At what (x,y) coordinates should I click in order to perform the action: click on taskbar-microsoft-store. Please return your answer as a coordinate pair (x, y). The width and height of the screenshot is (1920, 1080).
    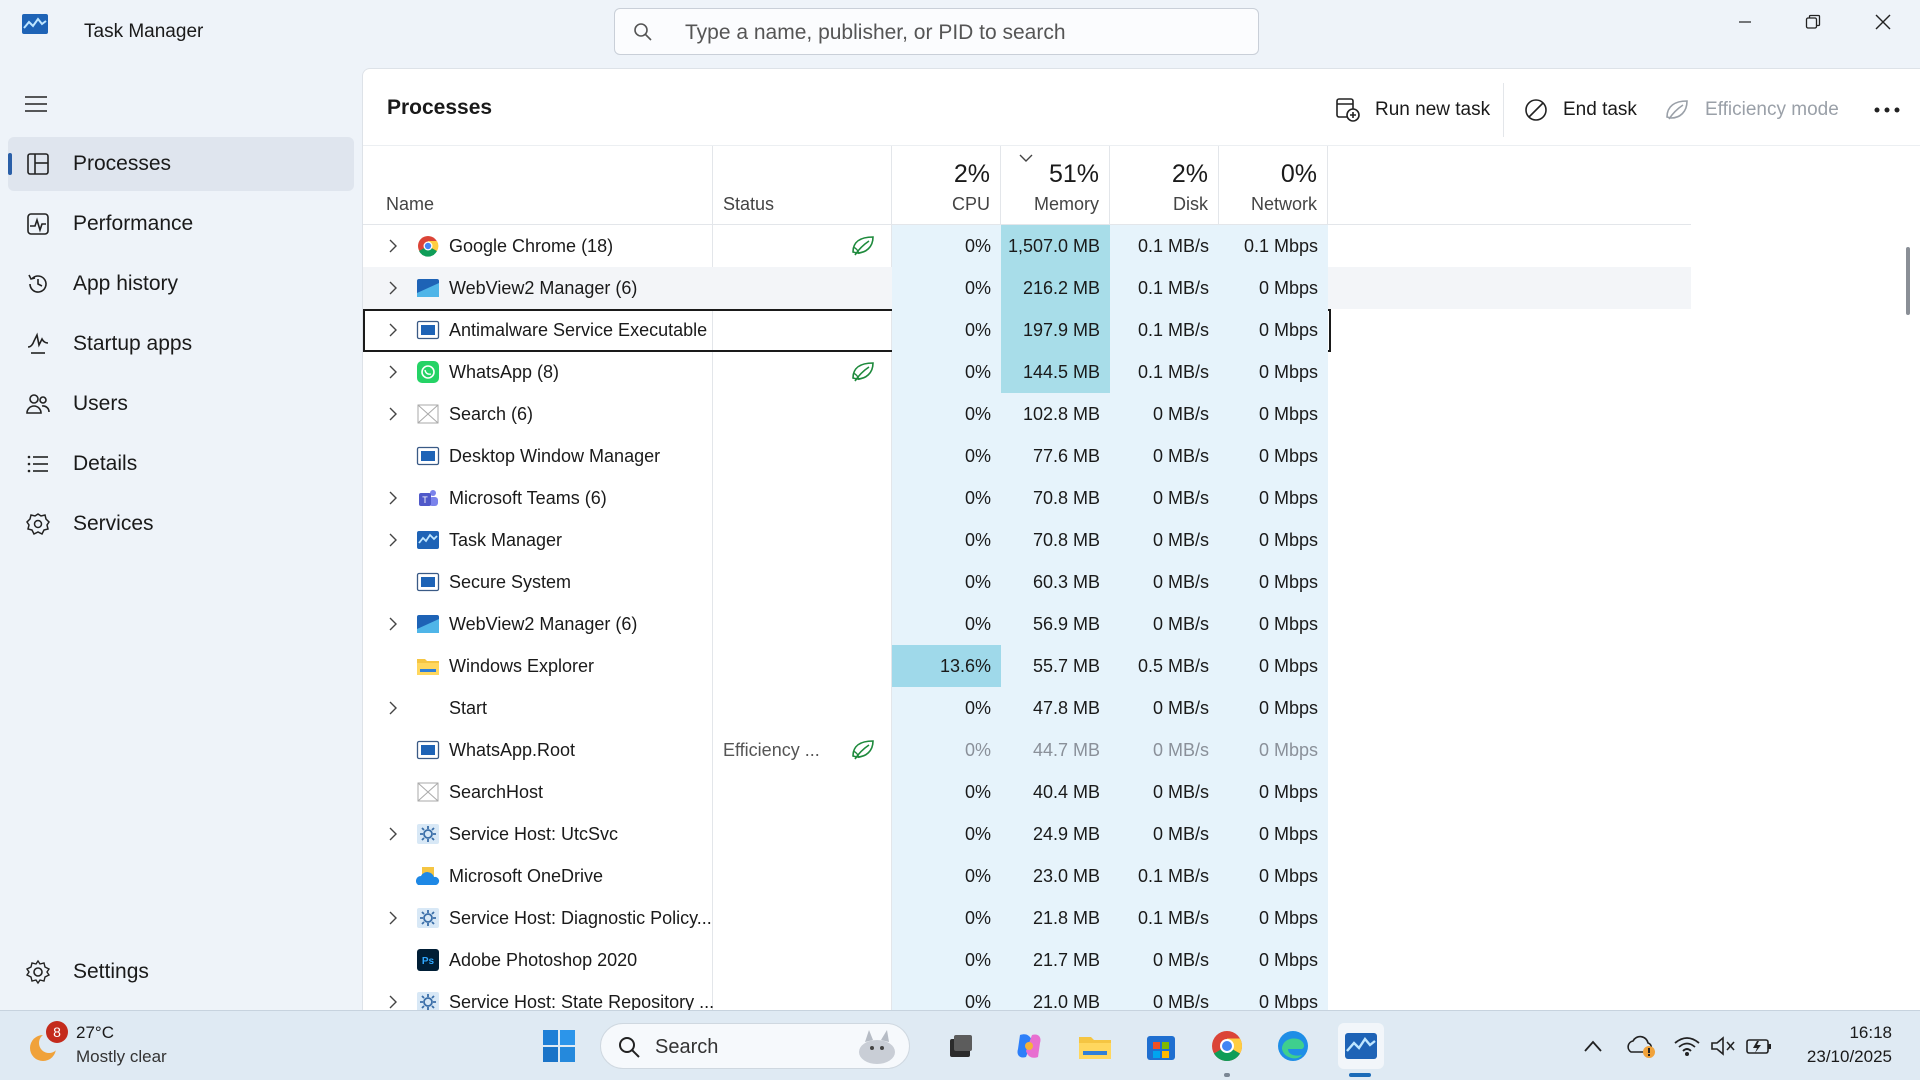
    Looking at the image, I should click on (1161, 1046).